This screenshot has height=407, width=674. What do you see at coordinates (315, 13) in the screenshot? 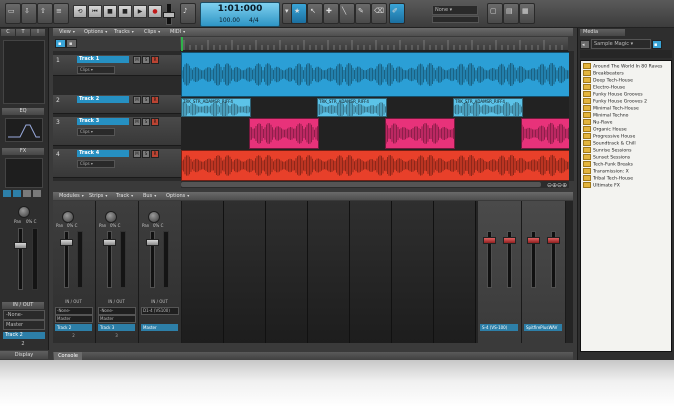
I see `select-tool-button: ↖` at bounding box center [315, 13].